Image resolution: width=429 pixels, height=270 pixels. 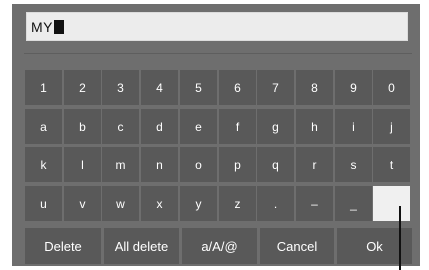 What do you see at coordinates (159, 126) in the screenshot?
I see `key-row-2-col-4: d` at bounding box center [159, 126].